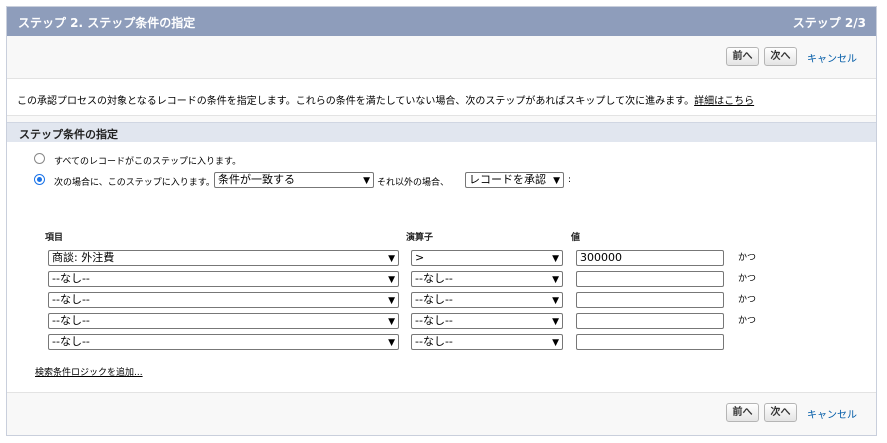 The image size is (887, 443). I want to click on title-bar: ステップ 2. ステップ条件の指定 ステップ 2/3, so click(441, 21).